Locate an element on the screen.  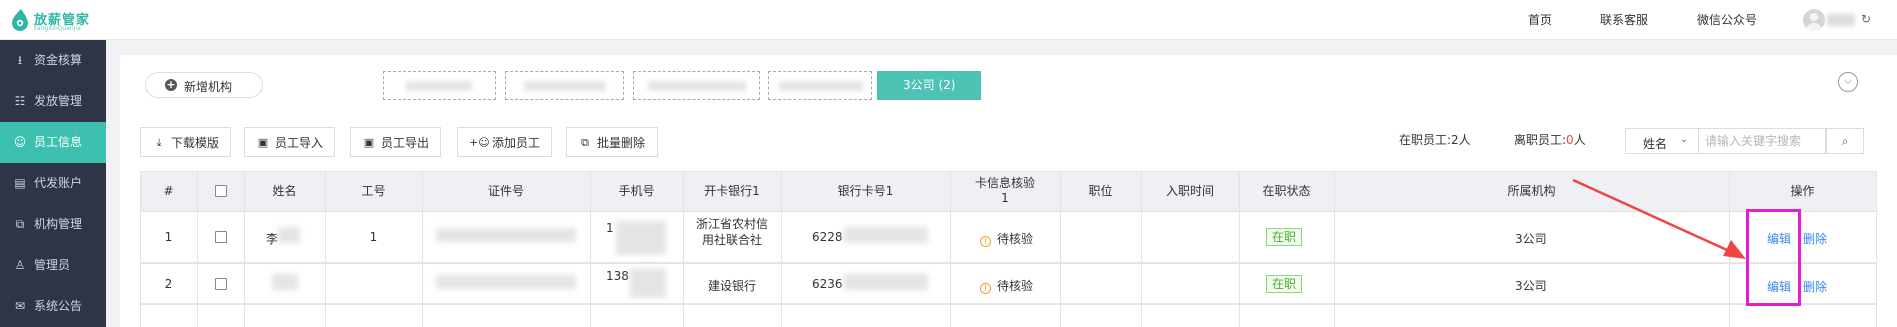
row-index: 2 is located at coordinates (168, 284).